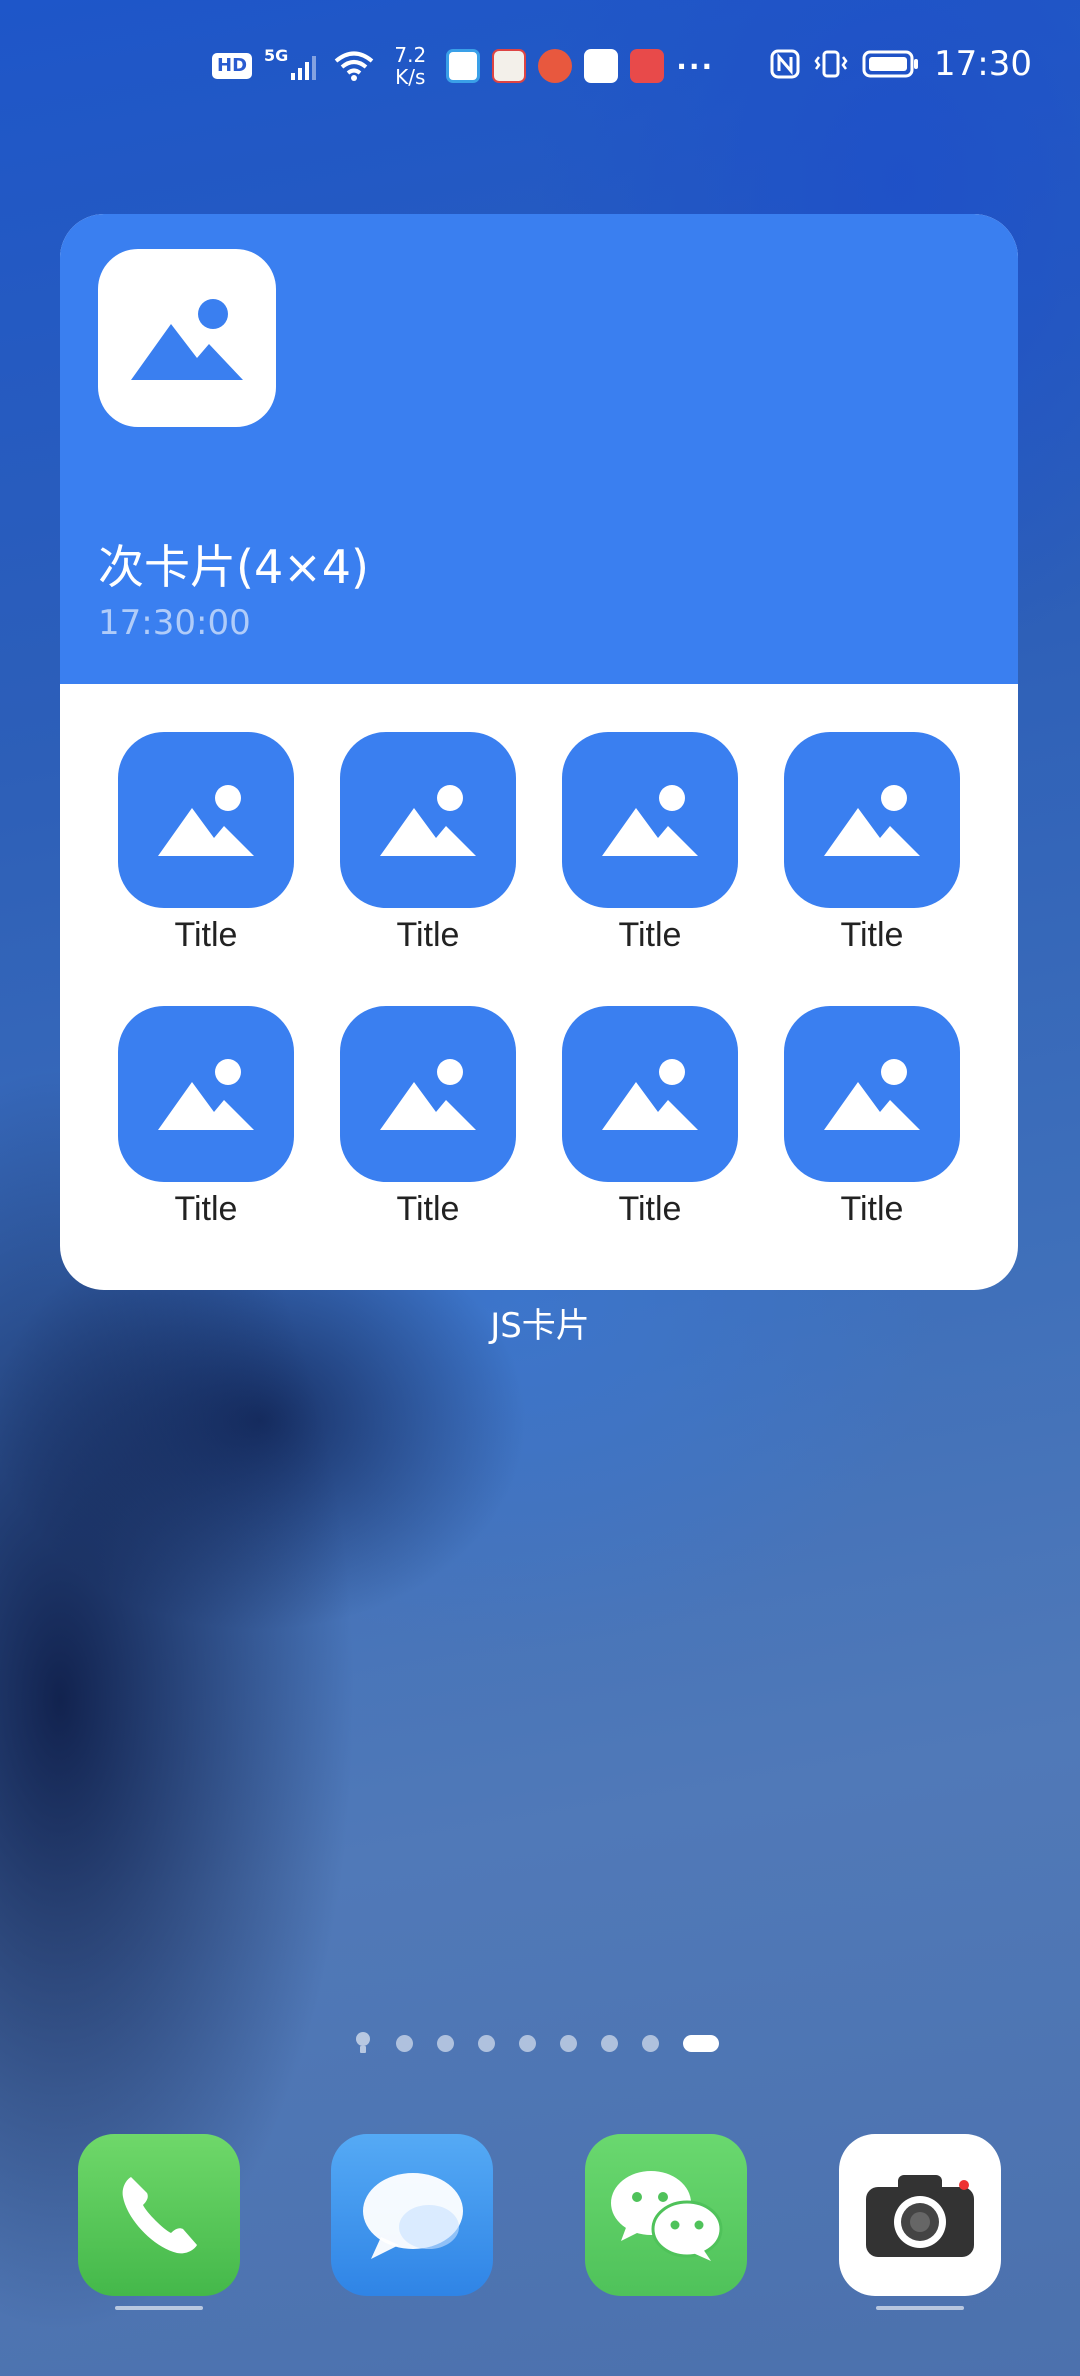 The width and height of the screenshot is (1080, 2376). I want to click on card-title: 次卡片(4×4), so click(233, 567).